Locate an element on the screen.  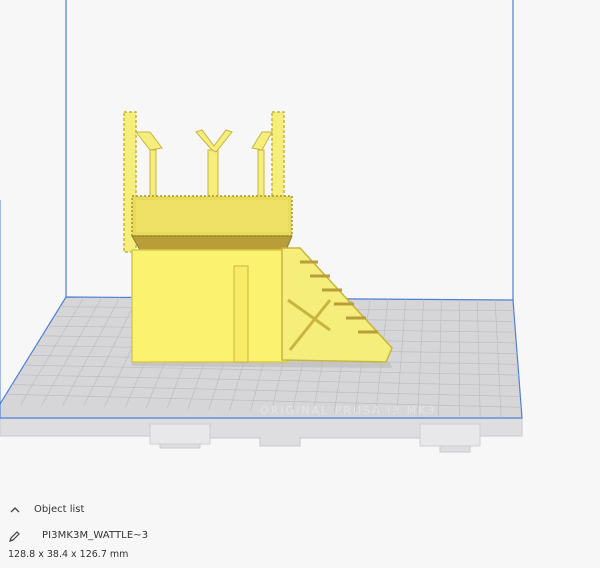
pencil-icon is located at coordinates (15, 535).